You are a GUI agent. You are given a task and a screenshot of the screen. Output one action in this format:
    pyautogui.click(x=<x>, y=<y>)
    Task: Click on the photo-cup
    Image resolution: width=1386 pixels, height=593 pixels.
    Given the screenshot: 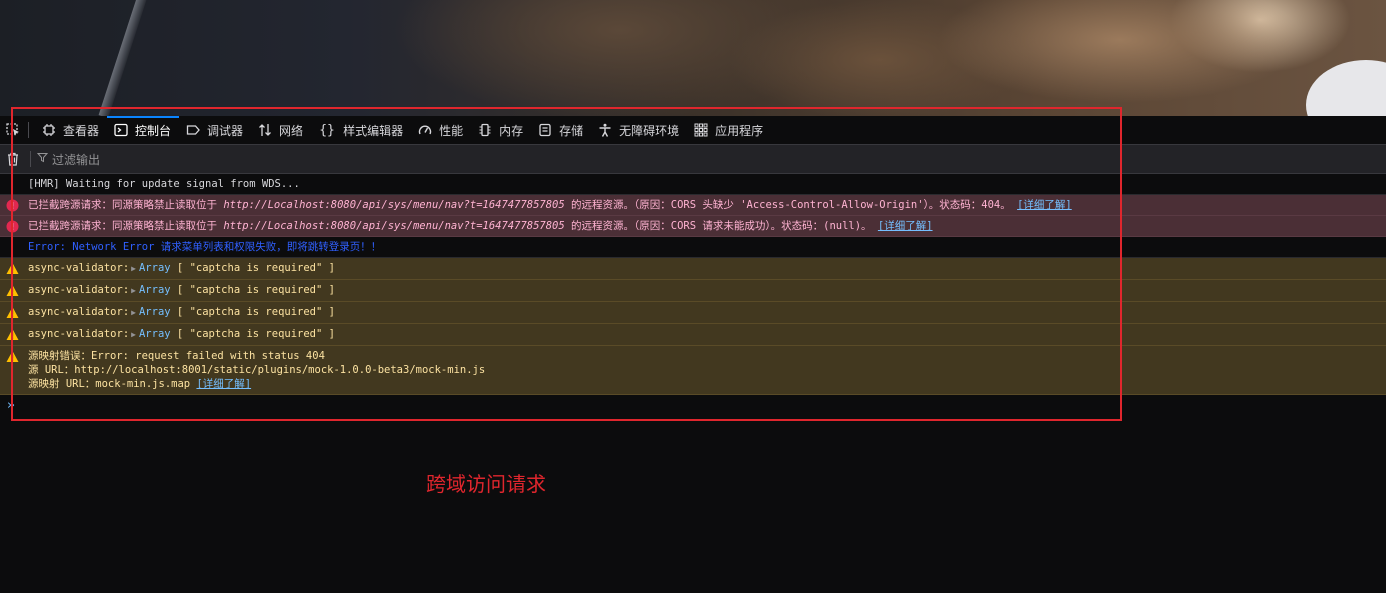 What is the action you would take?
    pyautogui.click(x=1346, y=88)
    